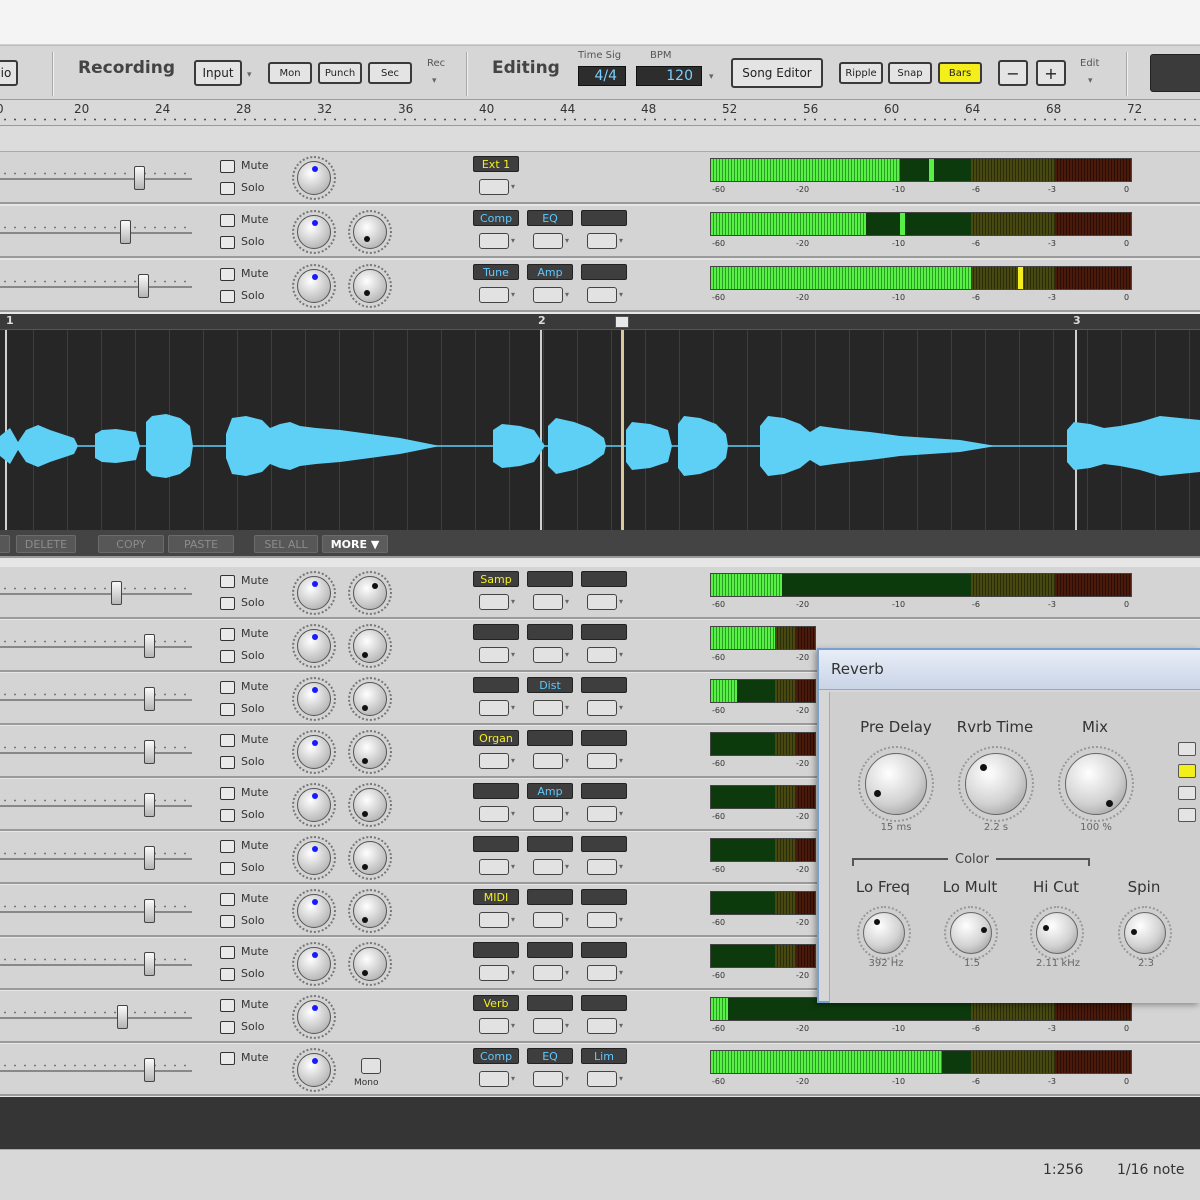 The height and width of the screenshot is (1200, 1200). What do you see at coordinates (1187, 771) in the screenshot?
I see `preset-button-active` at bounding box center [1187, 771].